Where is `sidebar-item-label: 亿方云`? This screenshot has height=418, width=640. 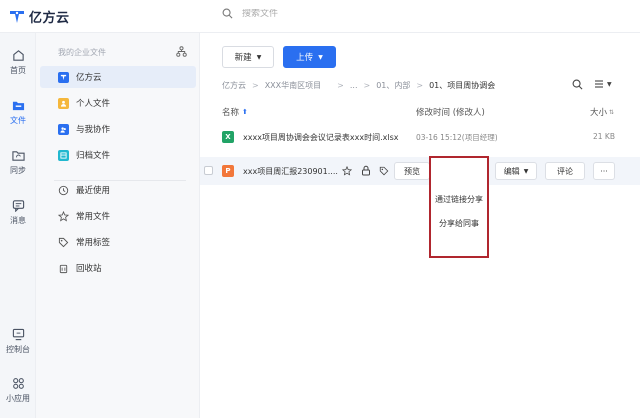 sidebar-item-label: 亿方云 is located at coordinates (89, 78).